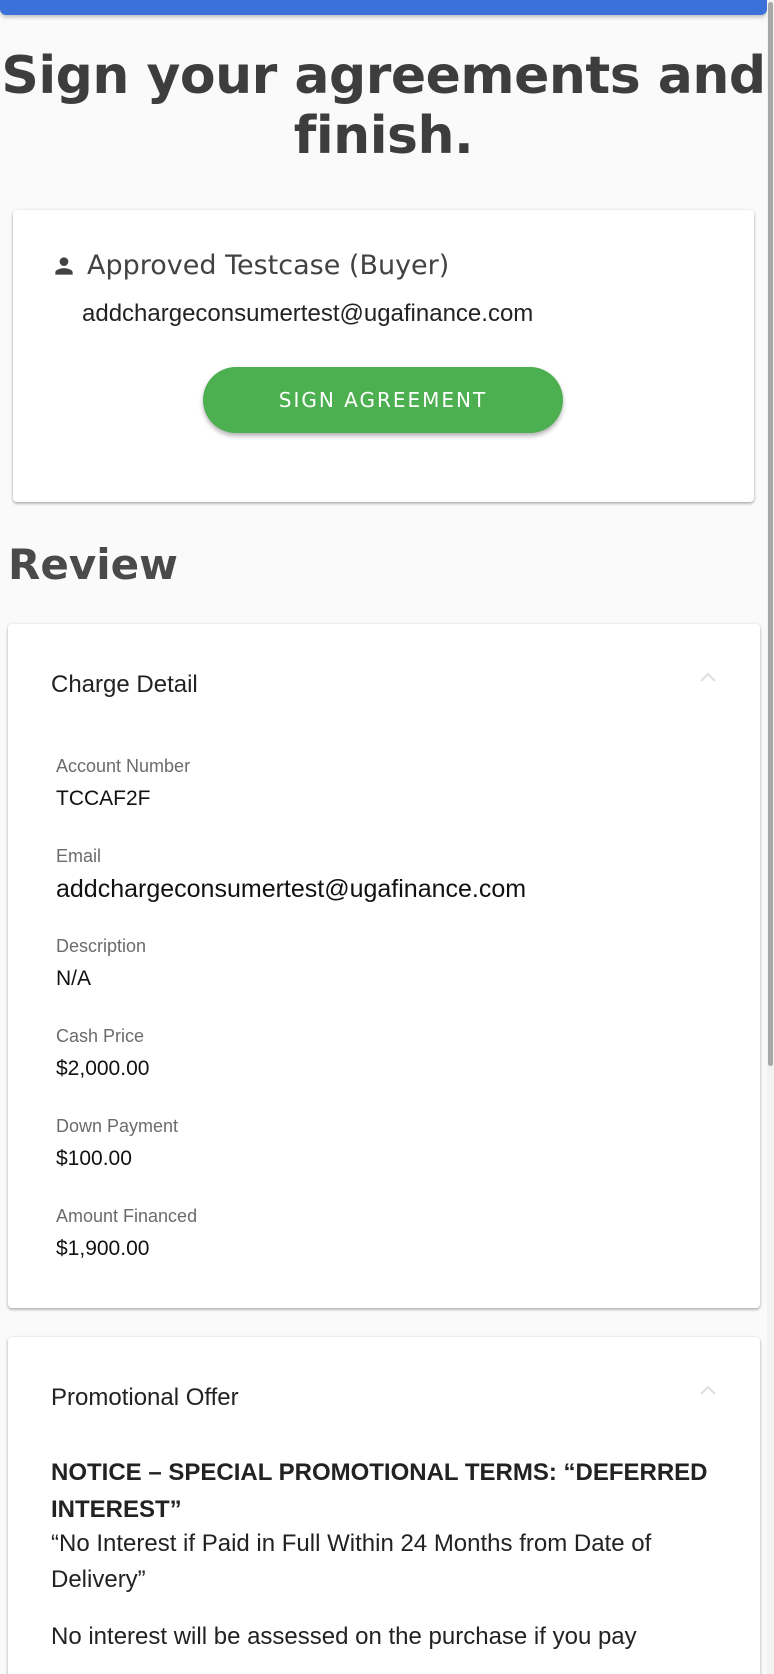 This screenshot has width=774, height=1674. I want to click on top-progress-bar, so click(383, 7).